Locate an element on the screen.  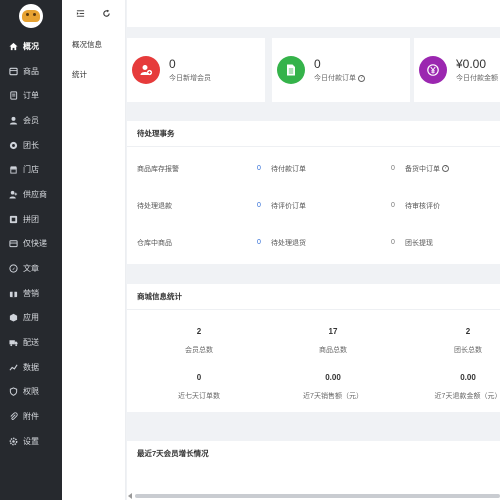
subnav-statistics: 统计 is located at coordinates (93, 75).